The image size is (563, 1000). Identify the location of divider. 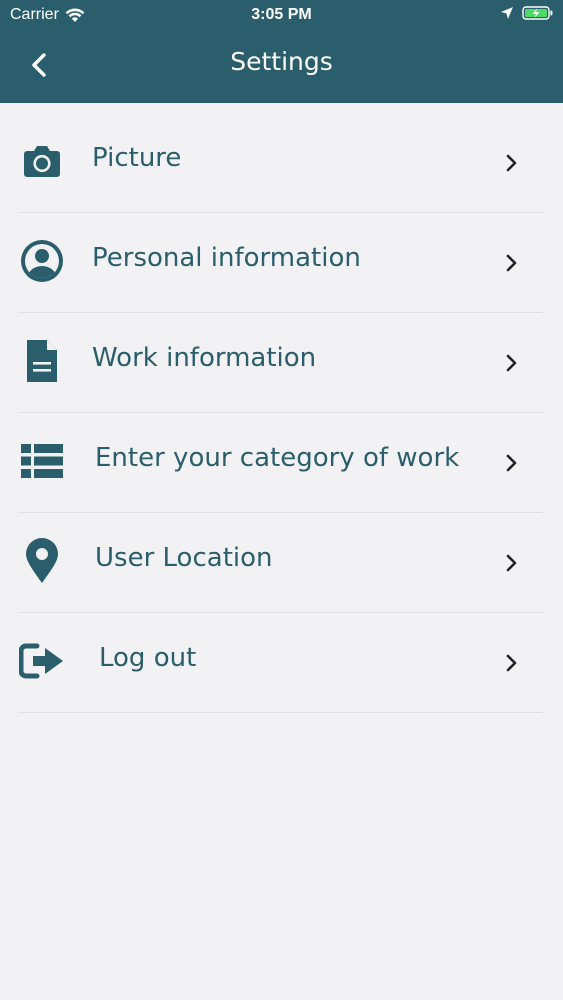
(280, 712).